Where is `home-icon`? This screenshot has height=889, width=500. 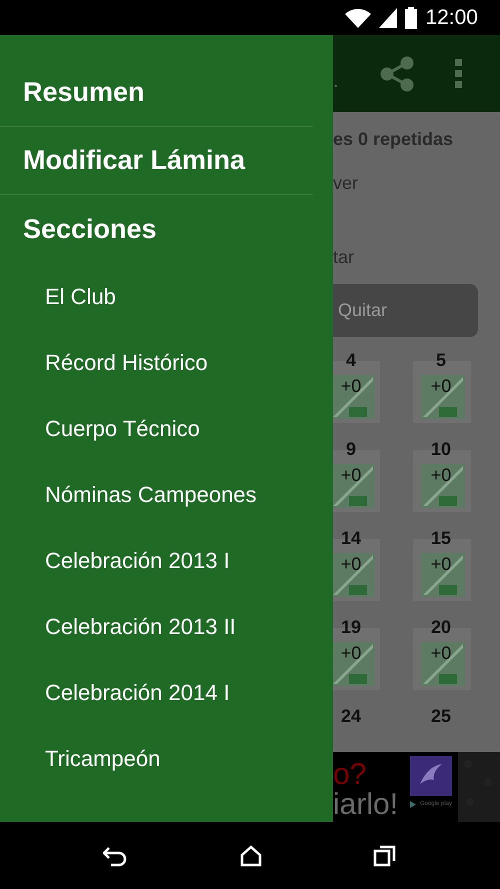 home-icon is located at coordinates (251, 855).